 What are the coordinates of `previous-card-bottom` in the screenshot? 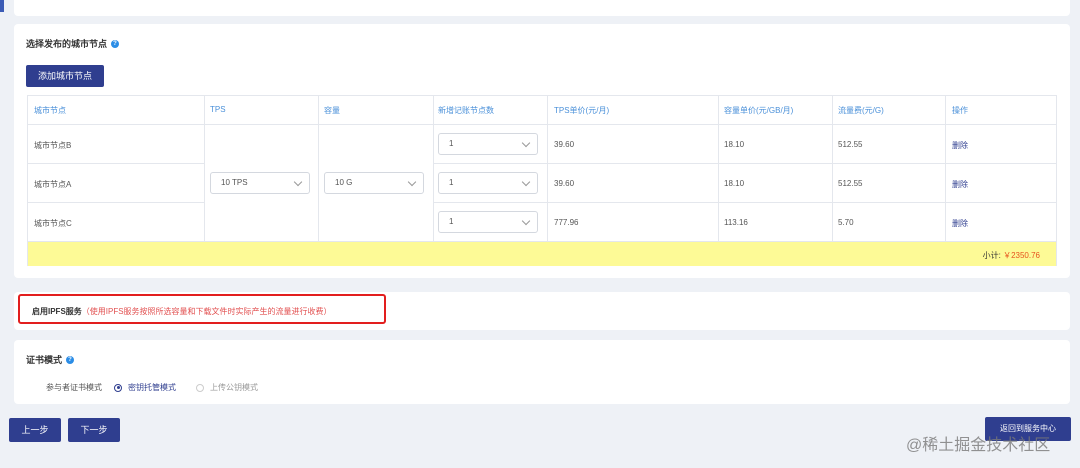 It's located at (542, 8).